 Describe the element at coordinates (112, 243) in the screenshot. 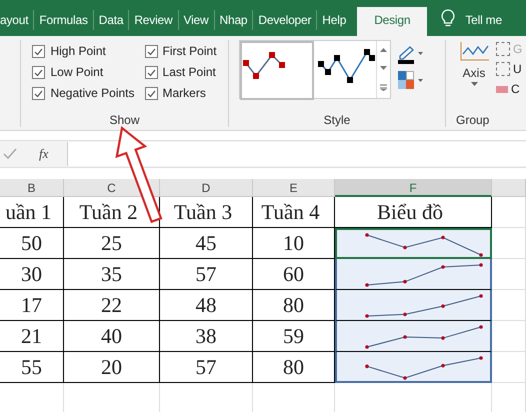

I see `table-cell: 25` at that location.